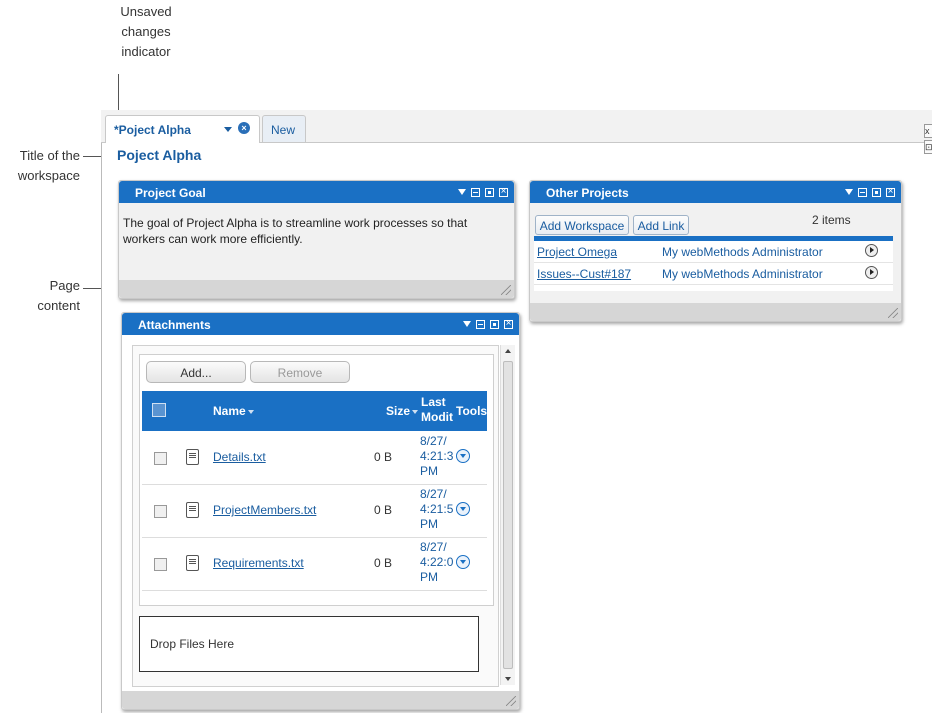 The image size is (932, 713). I want to click on header-label: Modit, so click(437, 417).